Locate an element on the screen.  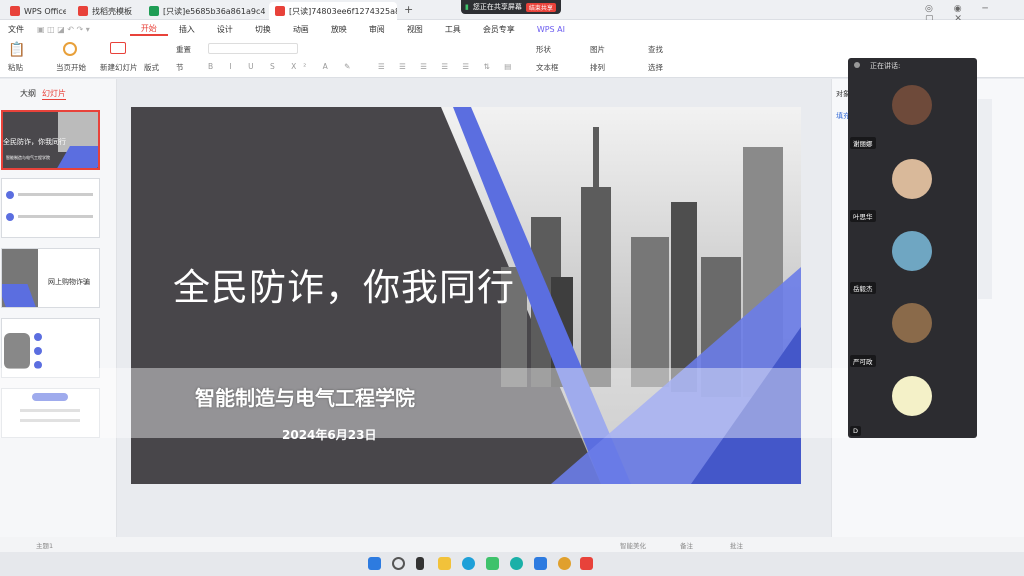
search-icon is located at coordinates (398, 563).